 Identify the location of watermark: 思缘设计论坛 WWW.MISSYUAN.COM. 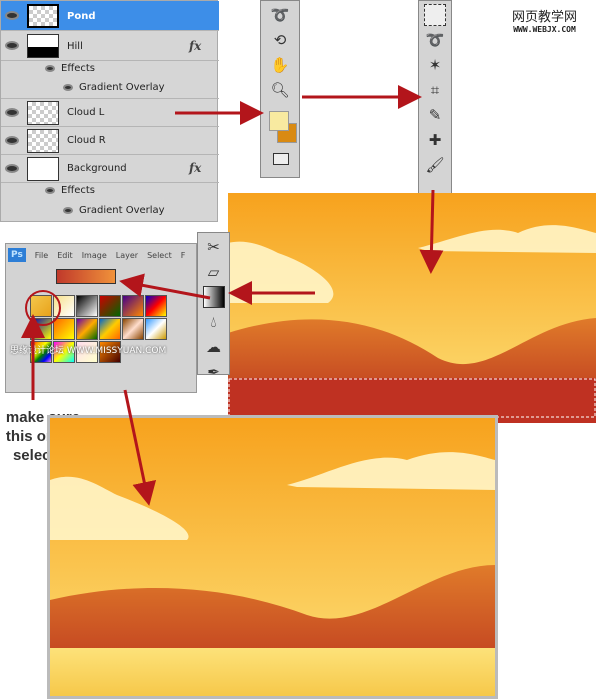
(88, 351).